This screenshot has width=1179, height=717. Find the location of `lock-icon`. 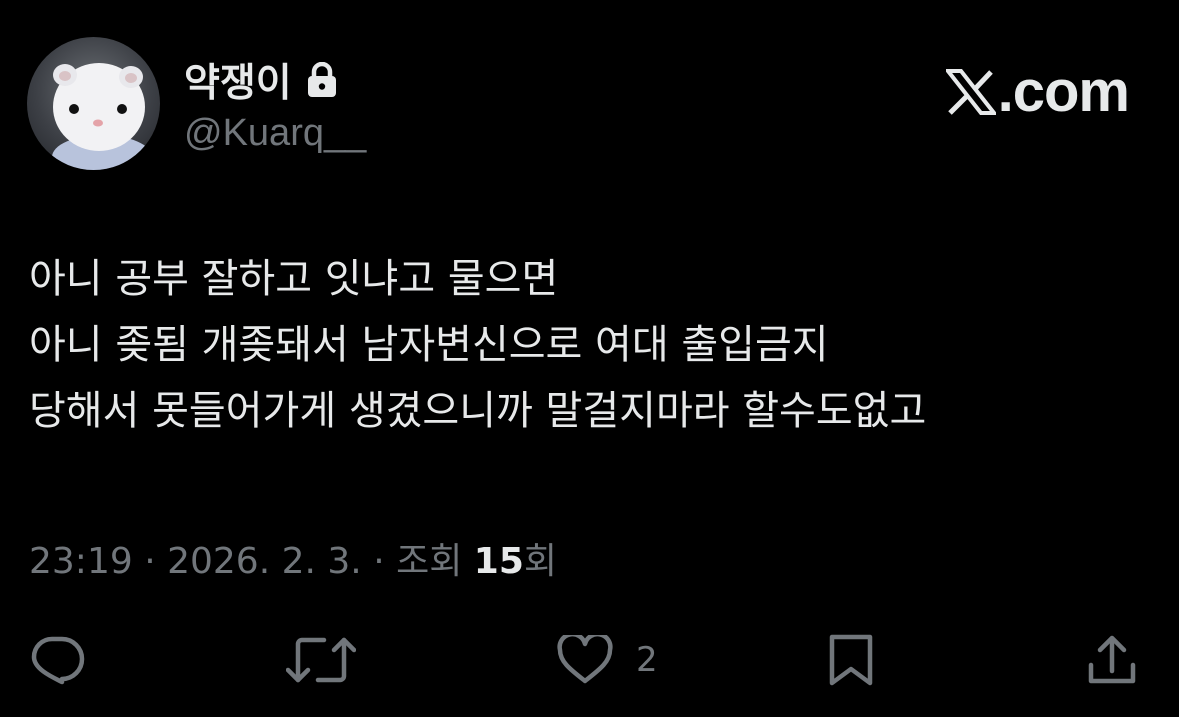

lock-icon is located at coordinates (322, 80).